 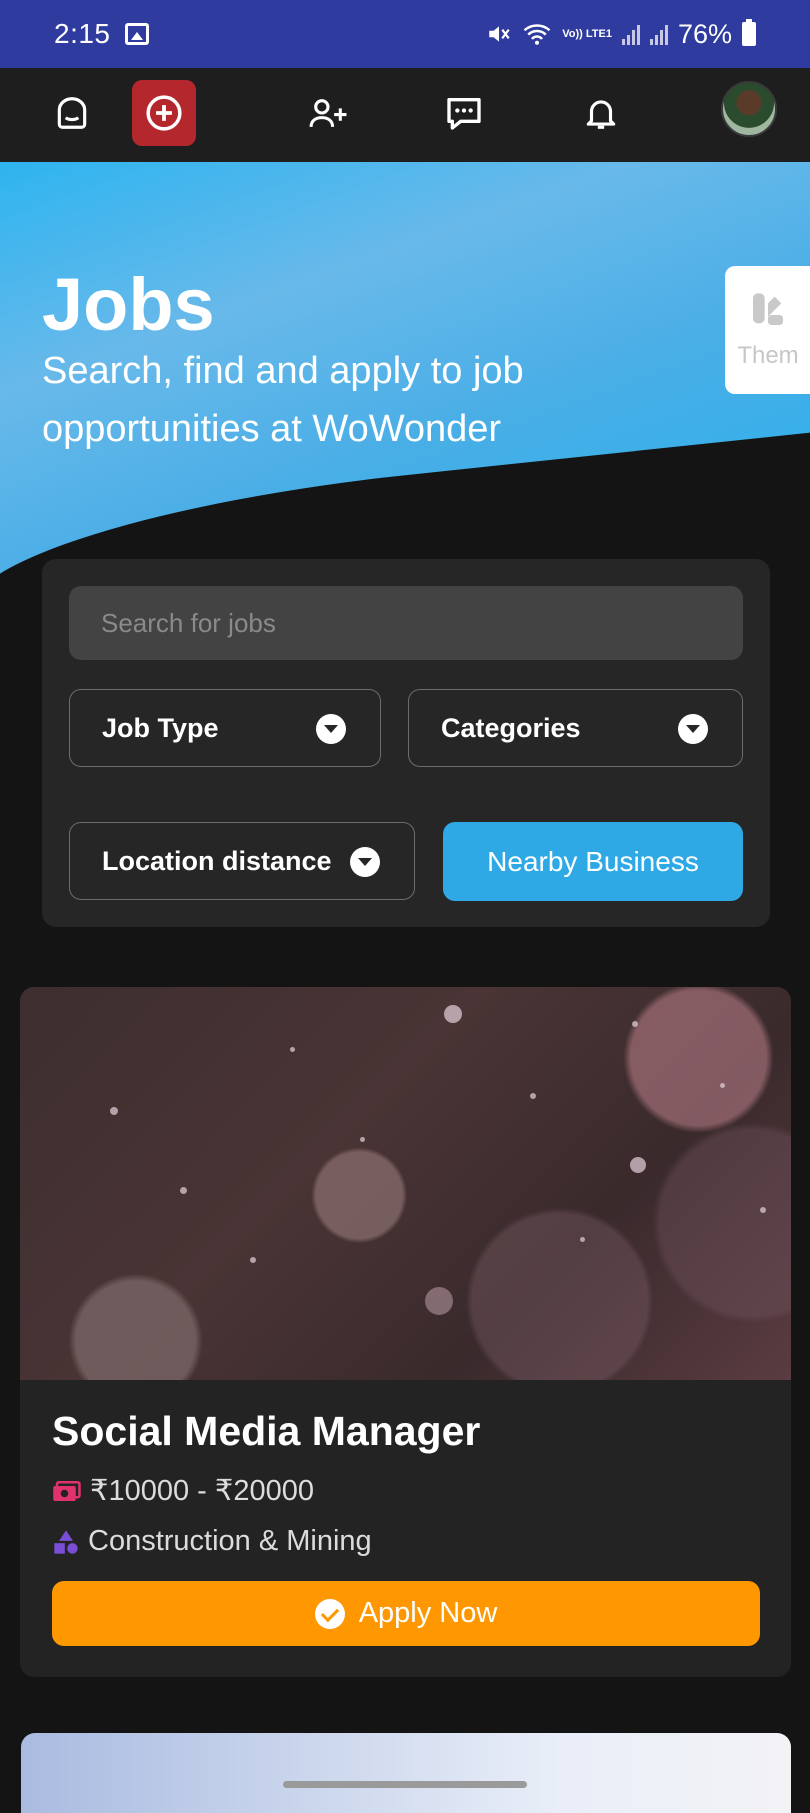 What do you see at coordinates (230, 1541) in the screenshot?
I see `job-category: Construction & Mining` at bounding box center [230, 1541].